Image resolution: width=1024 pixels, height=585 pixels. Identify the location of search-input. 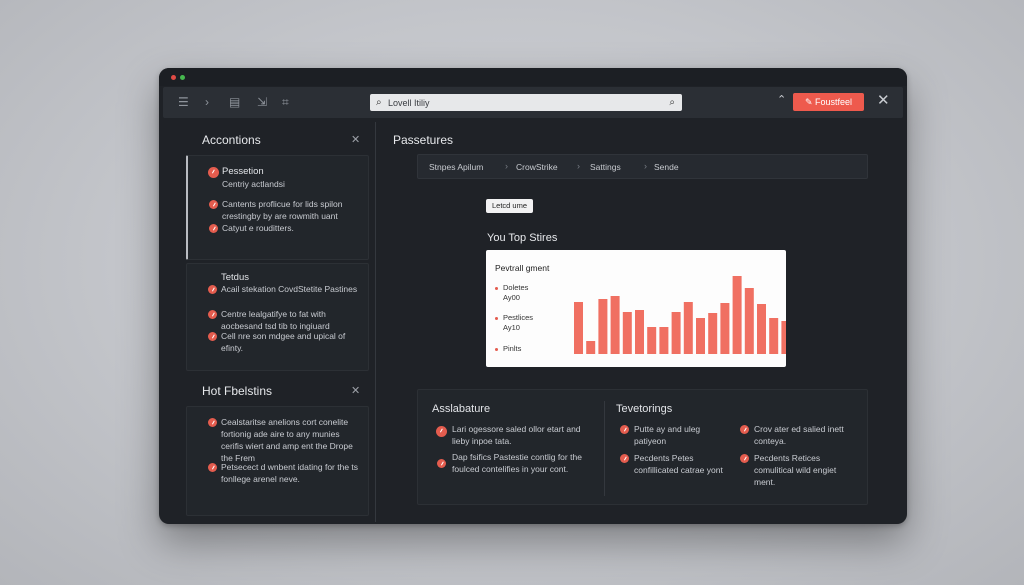
(523, 102).